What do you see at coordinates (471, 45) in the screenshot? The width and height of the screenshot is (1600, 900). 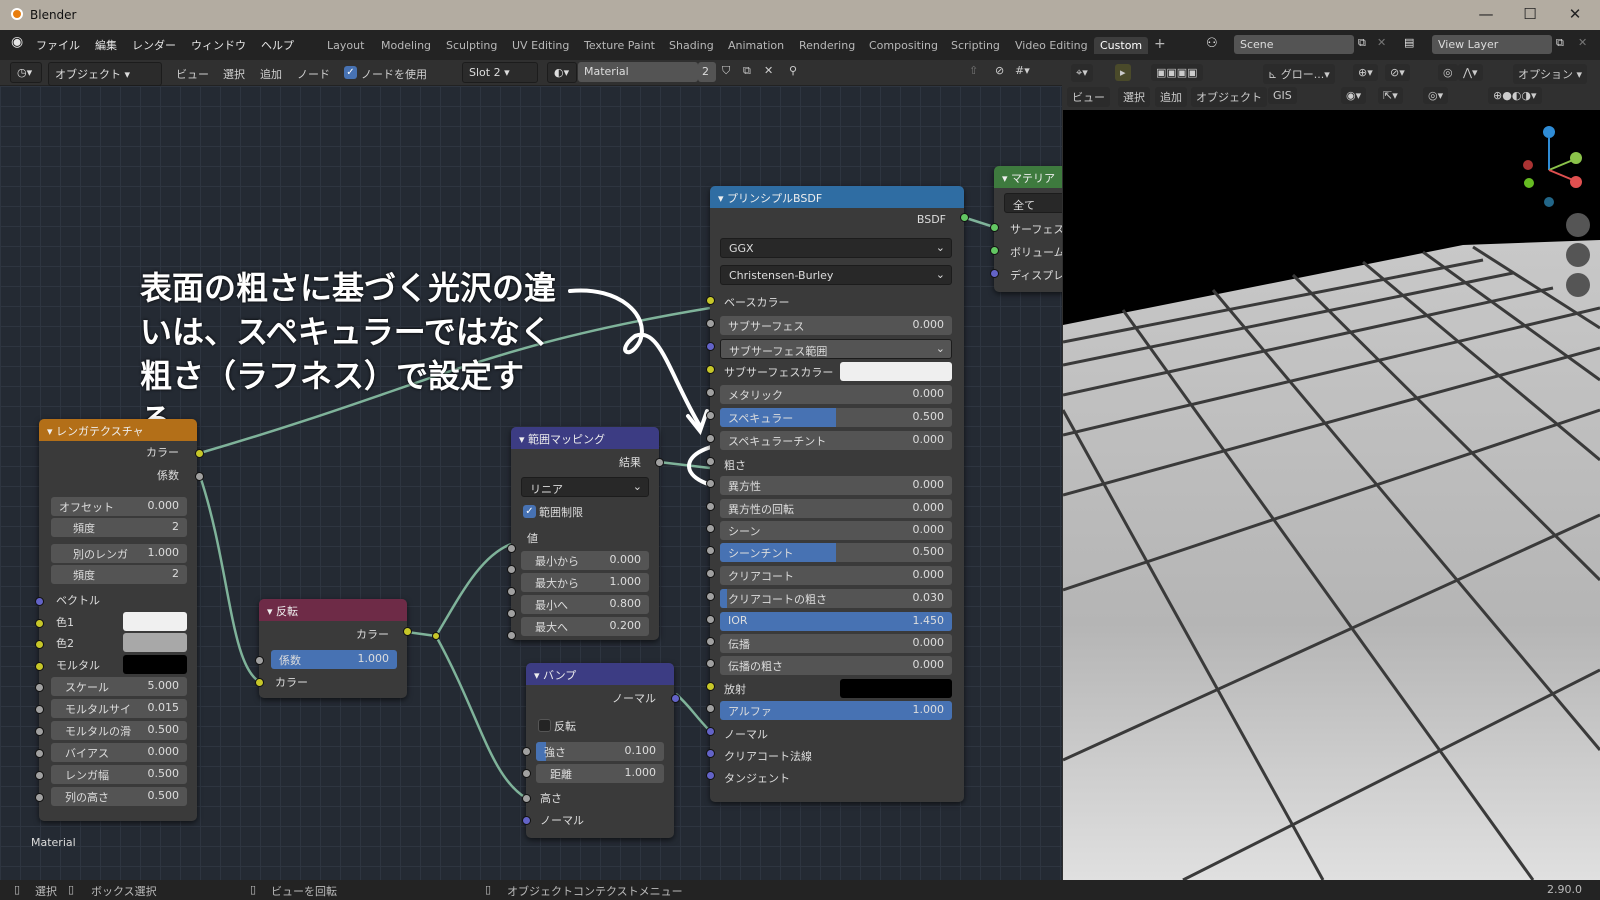 I see `tab-sculpting: Sculpting` at bounding box center [471, 45].